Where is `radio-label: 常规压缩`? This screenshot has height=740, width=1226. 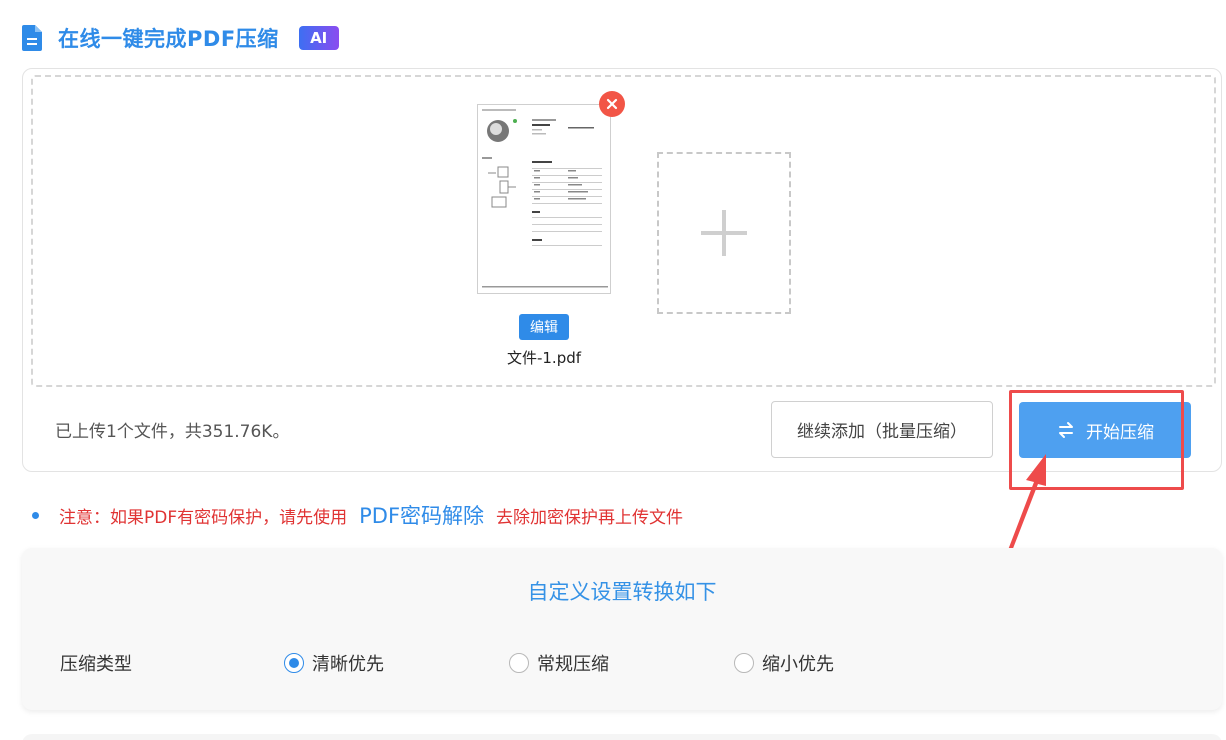
radio-label: 常规压缩 is located at coordinates (573, 664).